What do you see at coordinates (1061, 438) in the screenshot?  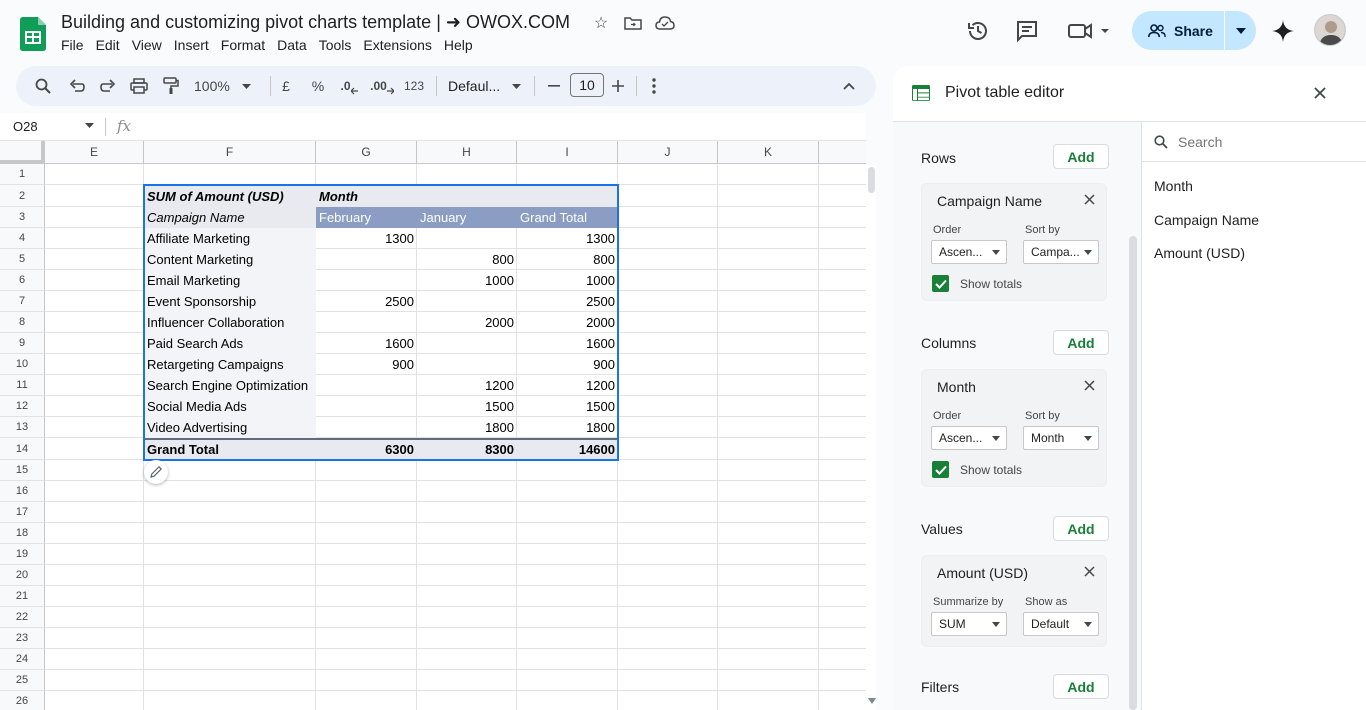 I see `columns-sort-dropdown: Month` at bounding box center [1061, 438].